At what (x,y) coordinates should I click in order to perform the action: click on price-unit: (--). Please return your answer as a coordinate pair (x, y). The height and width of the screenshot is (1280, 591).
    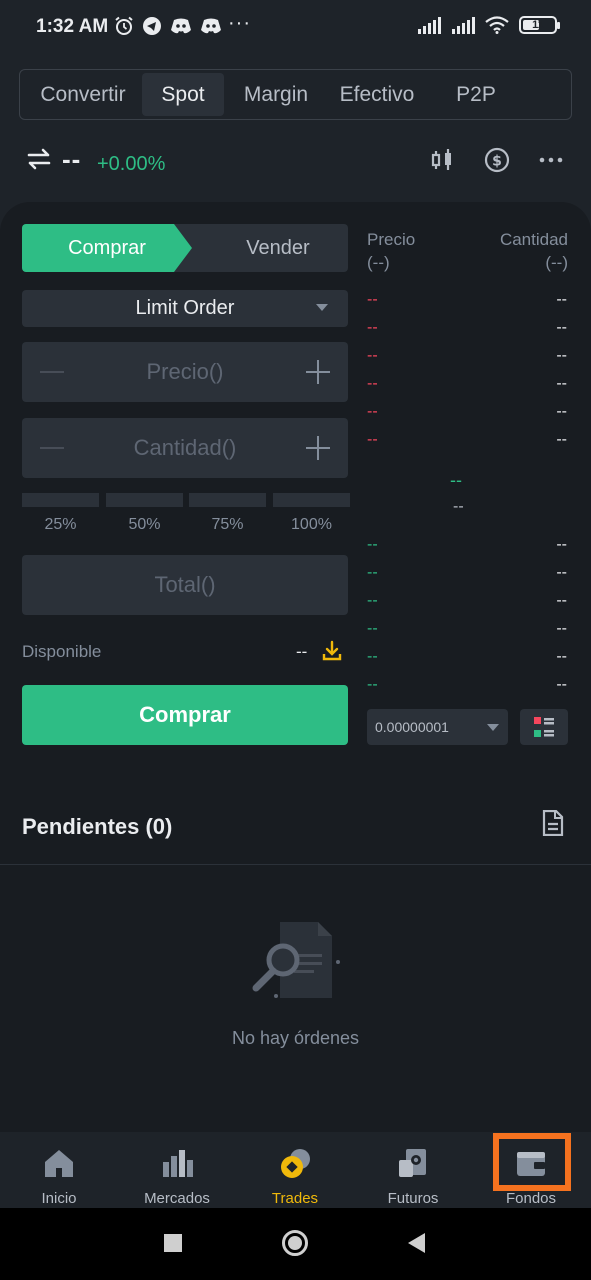
    Looking at the image, I should click on (378, 262).